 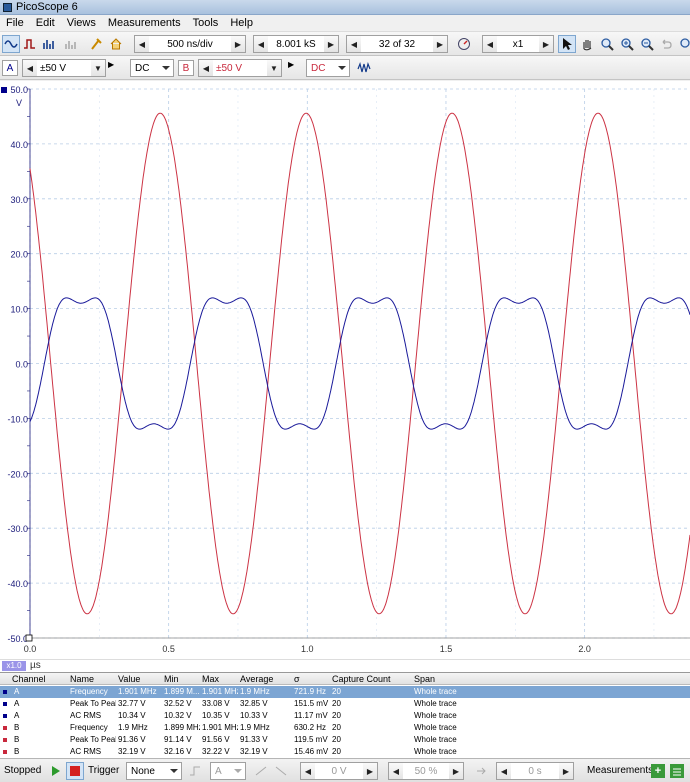 I want to click on signal-generator-icon, so click(x=365, y=68).